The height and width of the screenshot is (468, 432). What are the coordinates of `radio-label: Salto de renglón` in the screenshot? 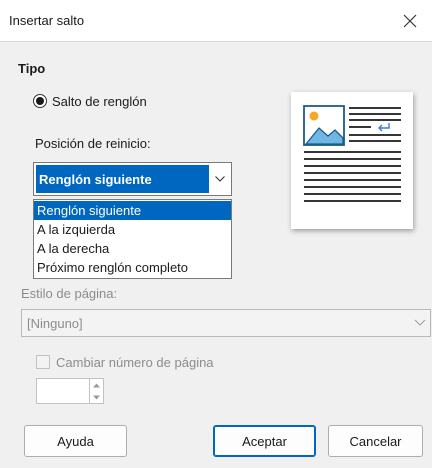 It's located at (99, 101).